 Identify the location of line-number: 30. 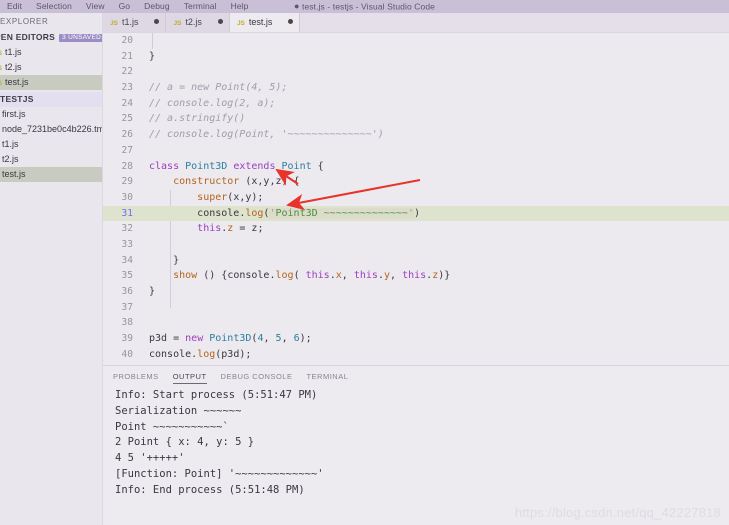
(127, 197).